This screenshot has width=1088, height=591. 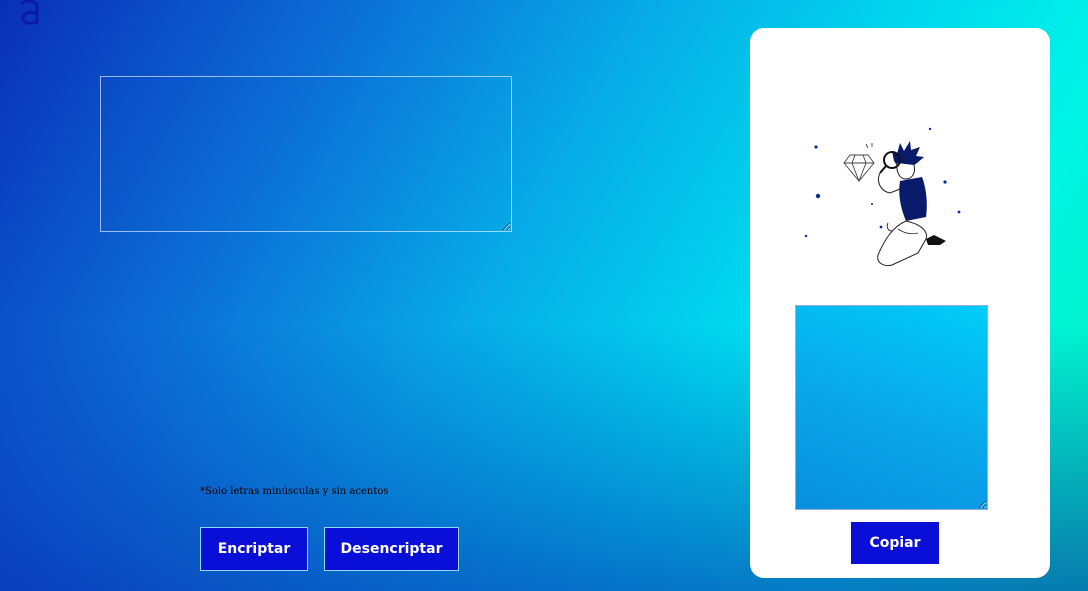 I want to click on message-input, so click(x=306, y=154).